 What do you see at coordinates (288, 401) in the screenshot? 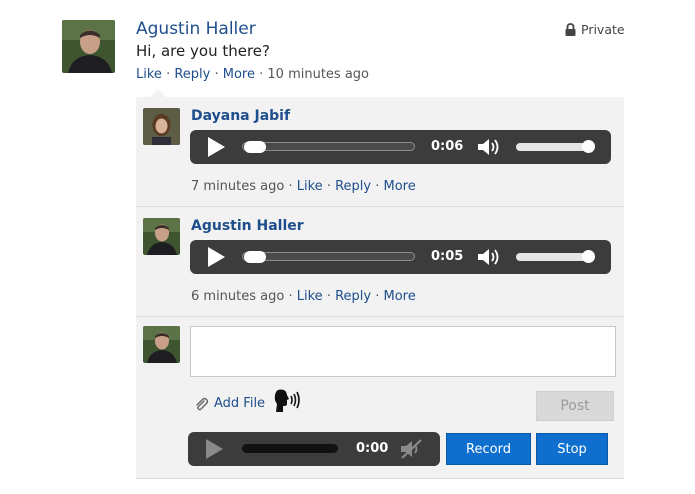
I see `speaking-head-icon` at bounding box center [288, 401].